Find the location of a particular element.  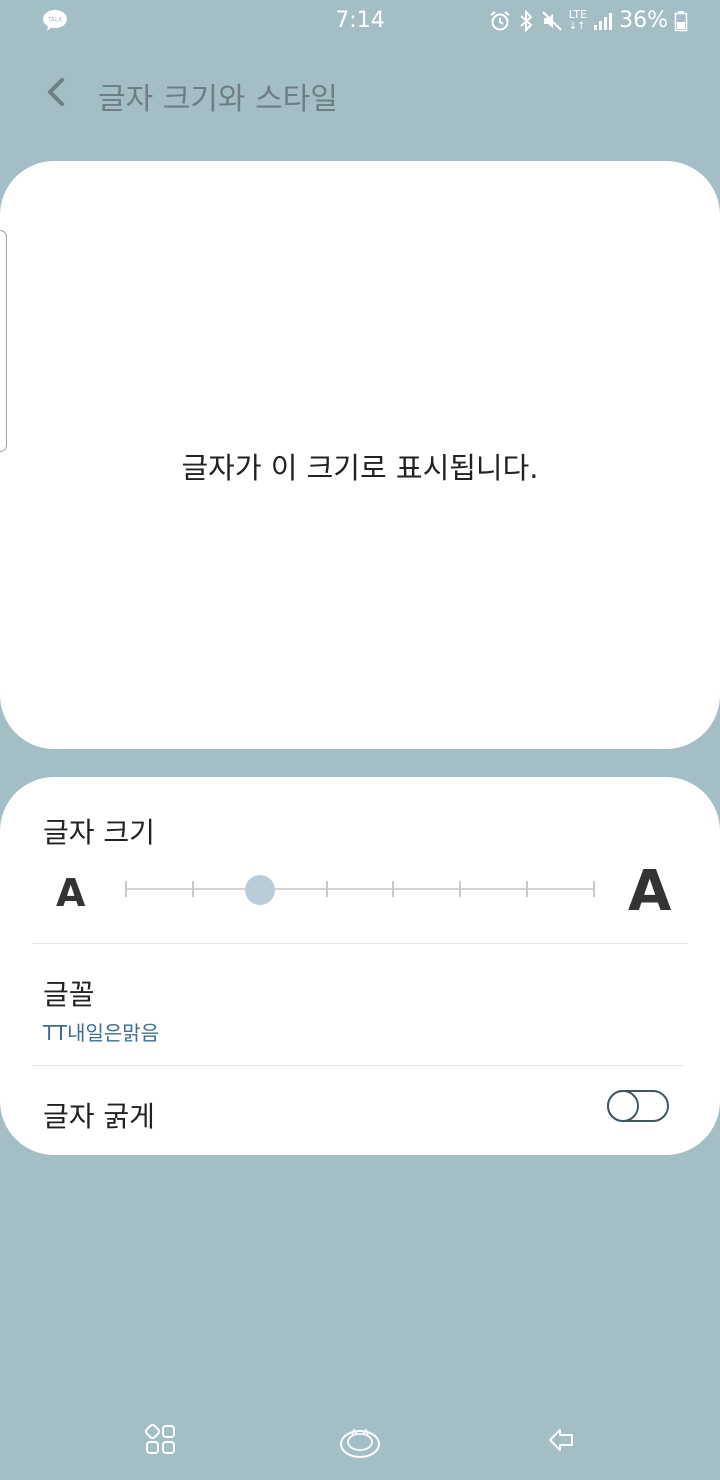

slider-track is located at coordinates (360, 889).